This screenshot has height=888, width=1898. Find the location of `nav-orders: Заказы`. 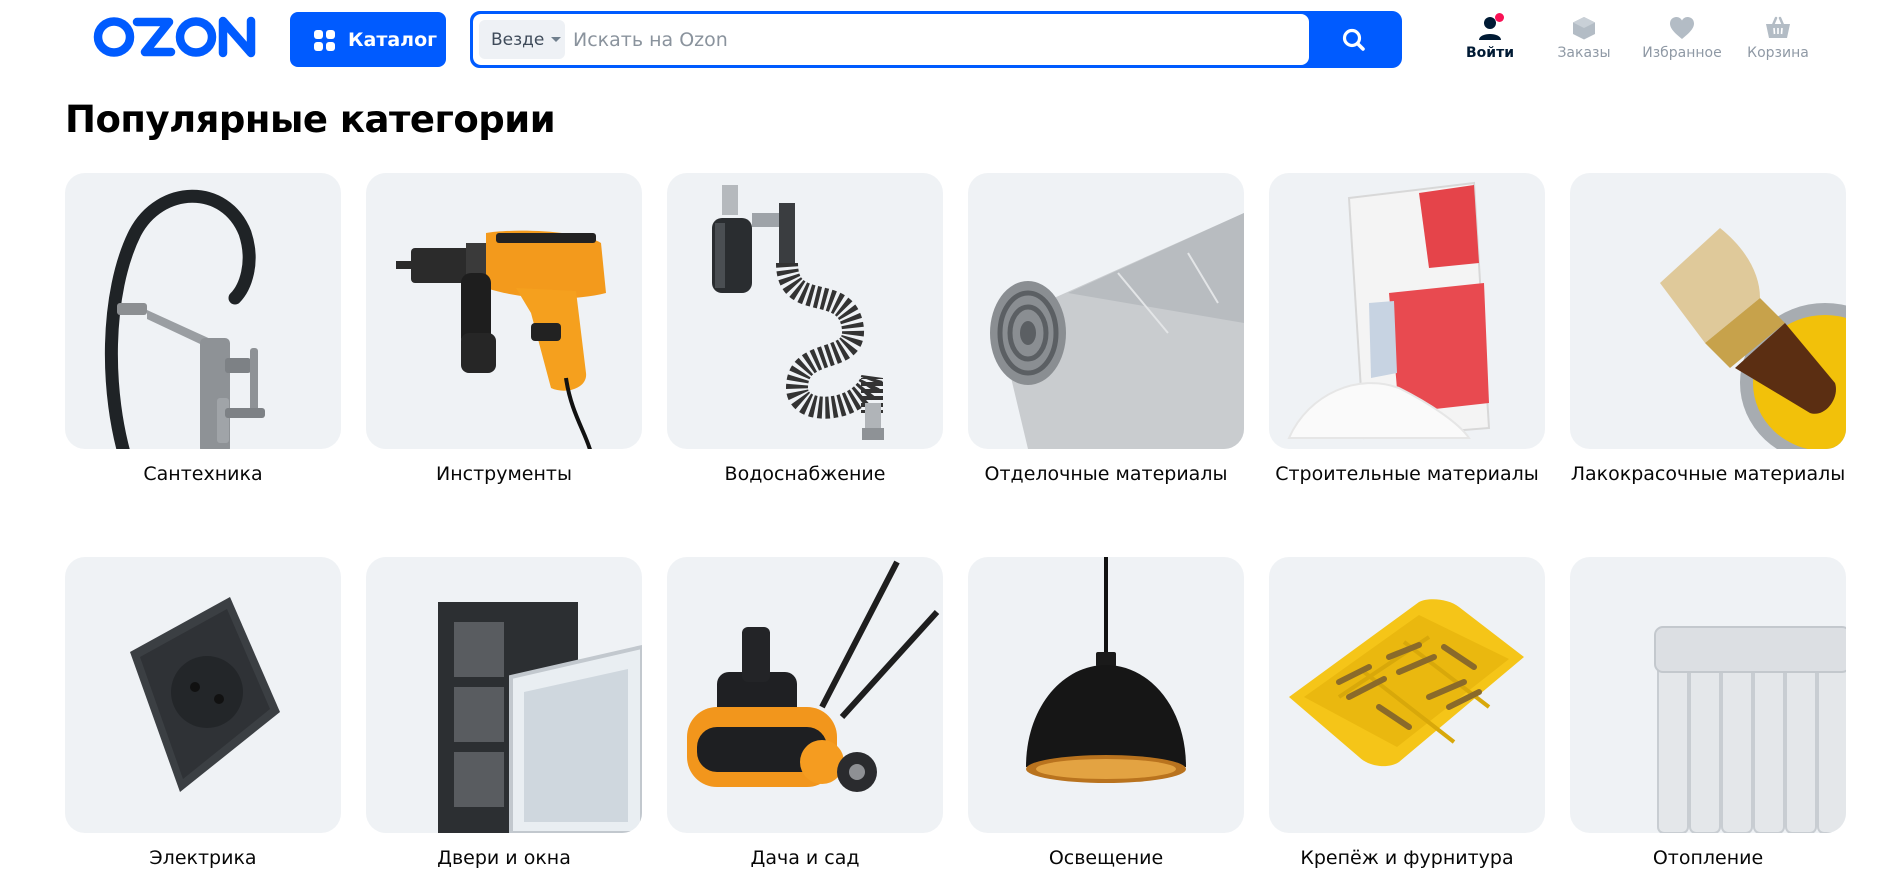

nav-orders: Заказы is located at coordinates (1584, 41).